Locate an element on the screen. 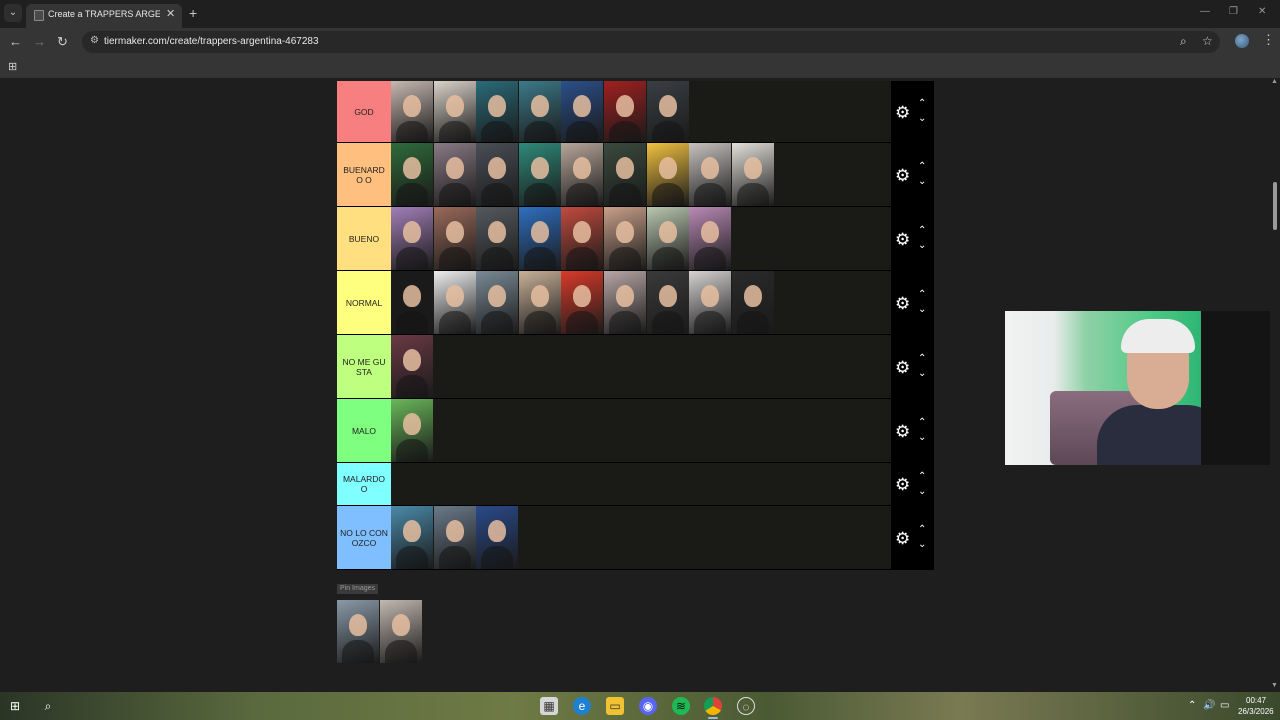  pin-images-label: Pin Images is located at coordinates (358, 589).